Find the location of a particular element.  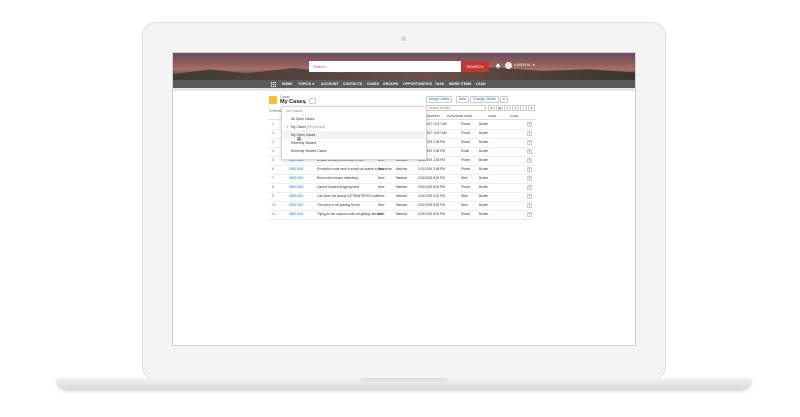

bell-icon is located at coordinates (498, 66).